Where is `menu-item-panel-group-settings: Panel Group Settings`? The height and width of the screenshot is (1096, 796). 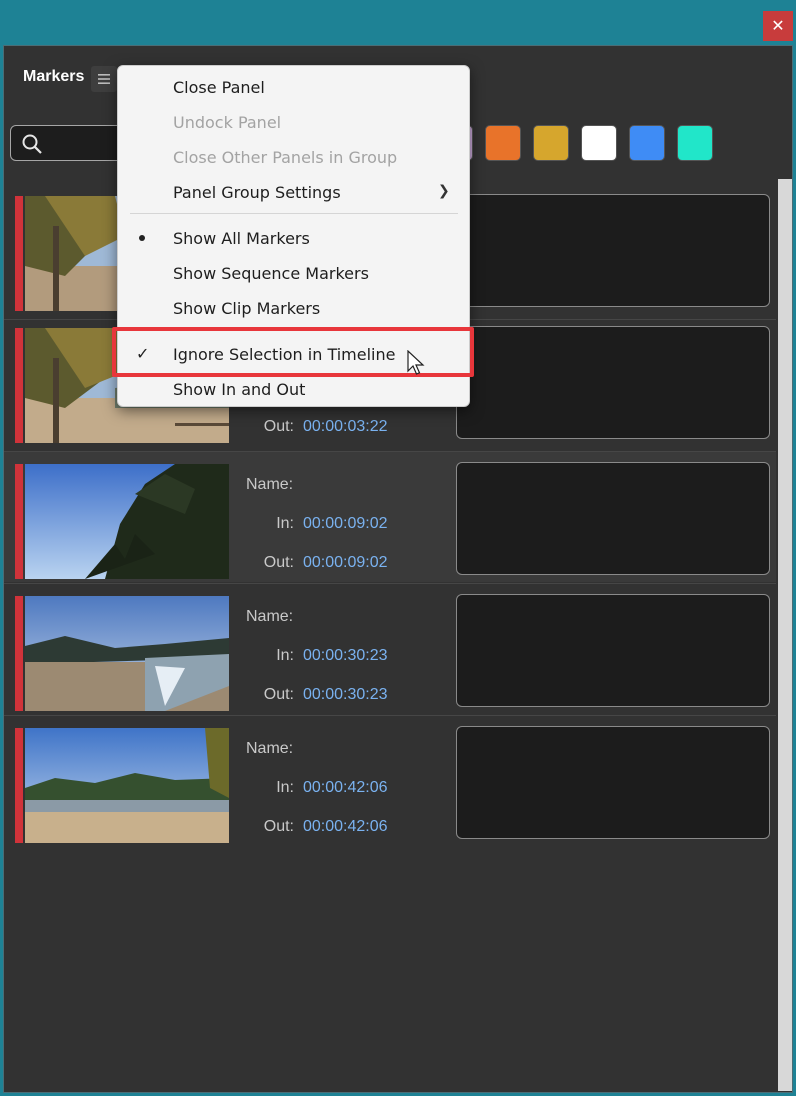
menu-item-panel-group-settings: Panel Group Settings is located at coordinates (257, 192).